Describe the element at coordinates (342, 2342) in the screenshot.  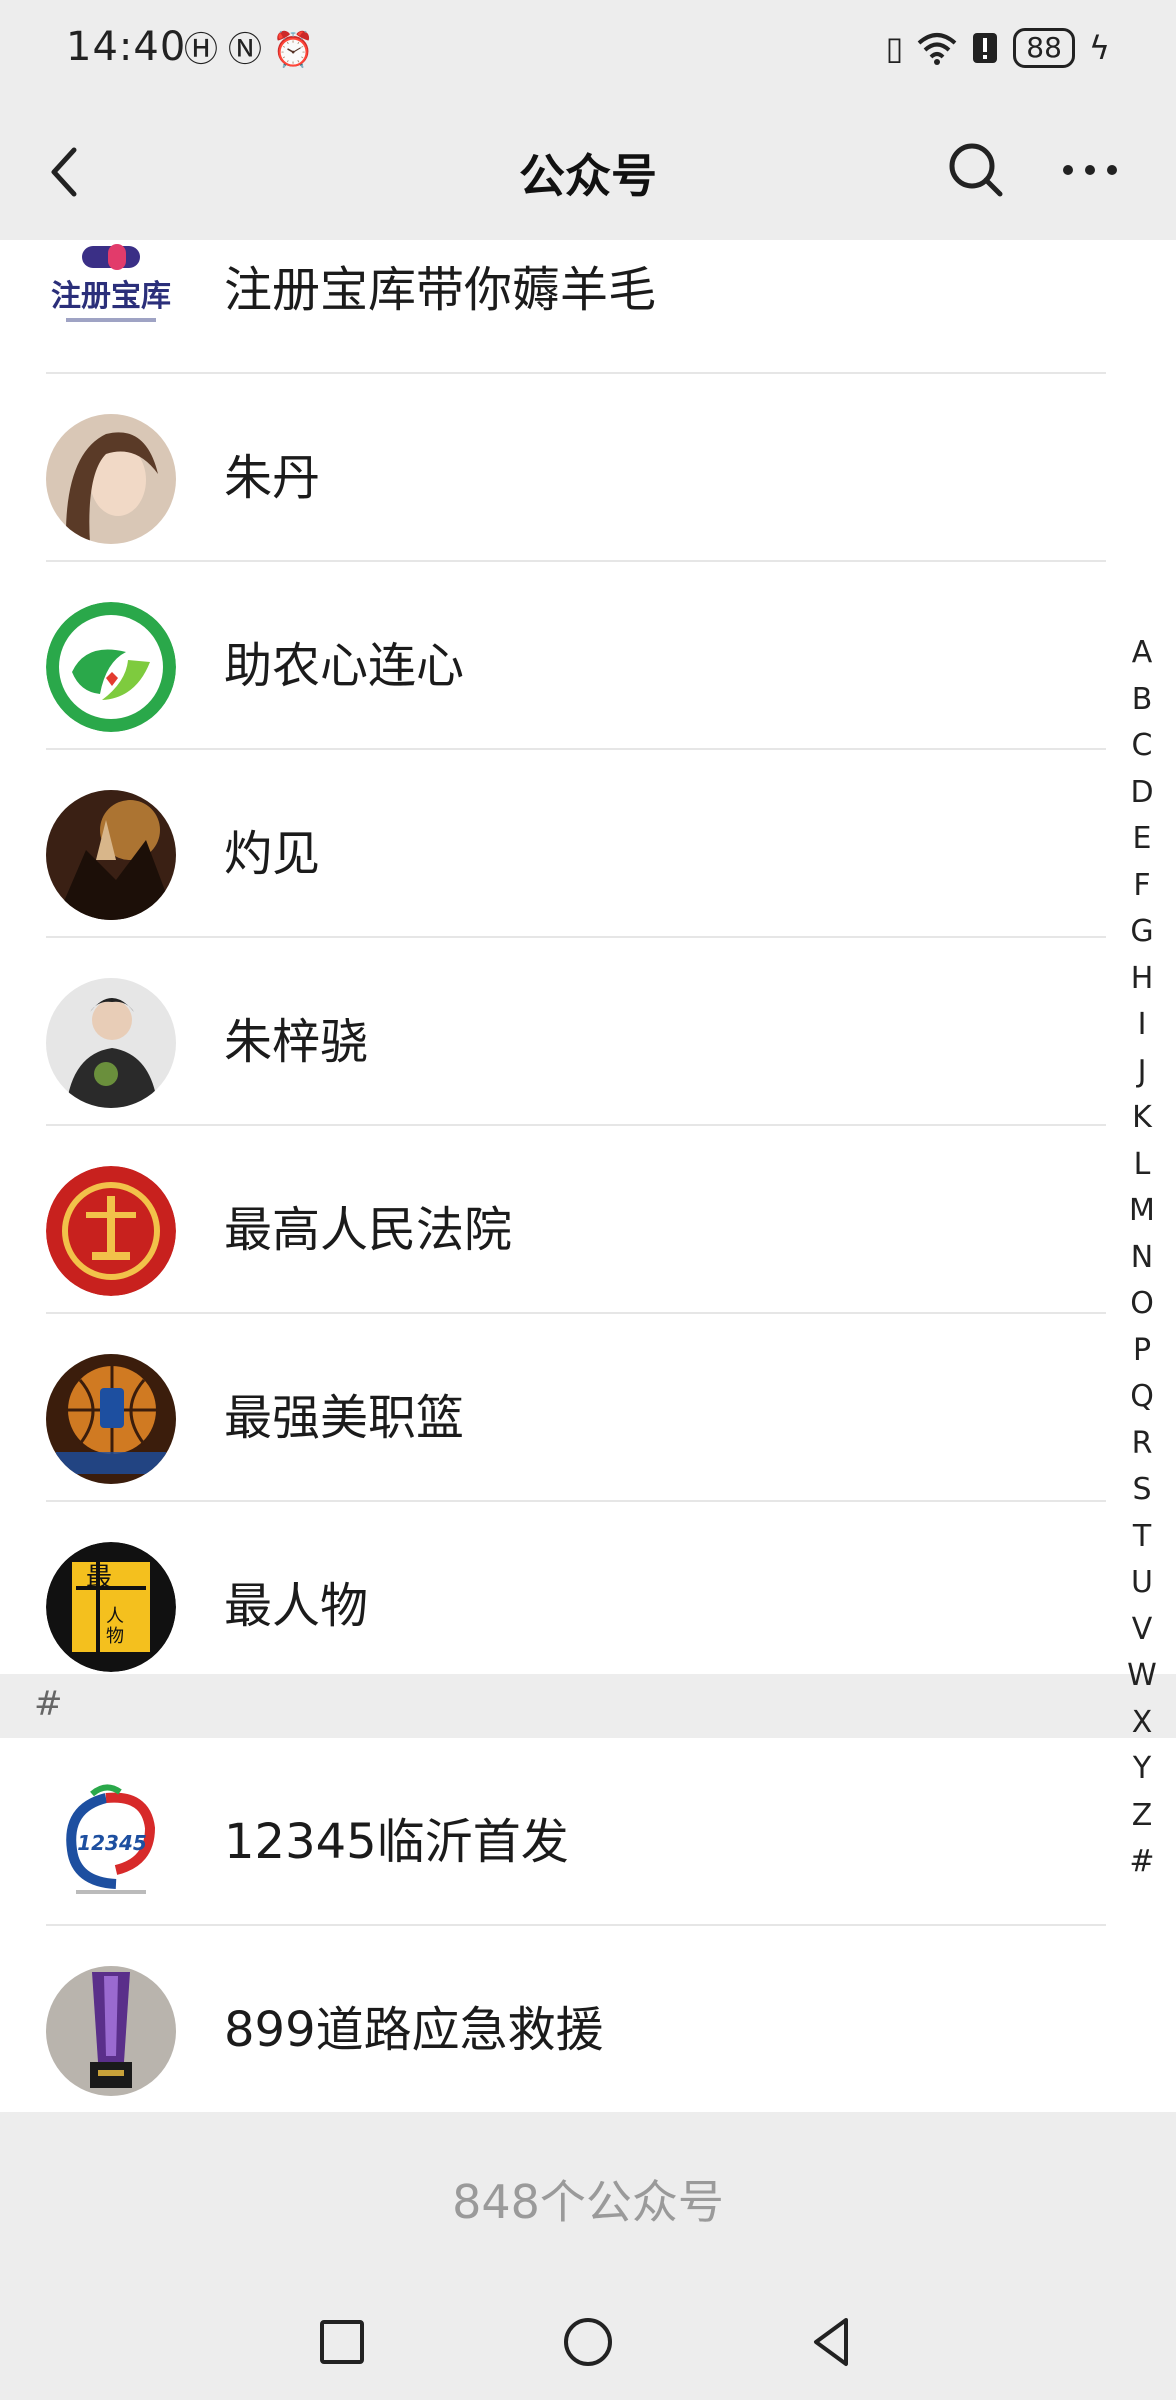
I see `recents-button` at that location.